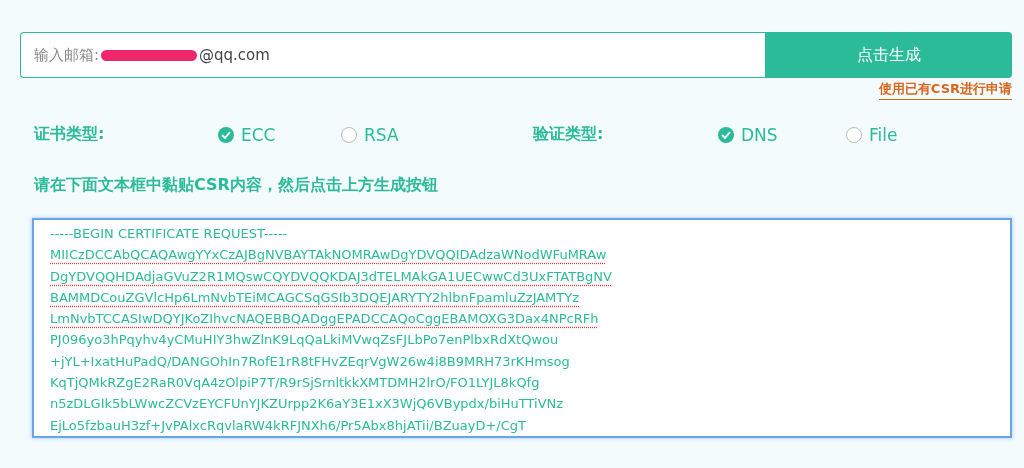 This screenshot has height=468, width=1024. Describe the element at coordinates (759, 134) in the screenshot. I see `radio-label: DNS` at that location.